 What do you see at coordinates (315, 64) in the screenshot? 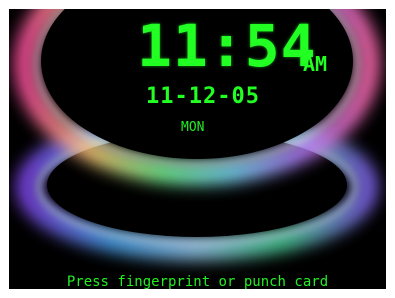
I see `am-pm-indicator: AM` at bounding box center [315, 64].